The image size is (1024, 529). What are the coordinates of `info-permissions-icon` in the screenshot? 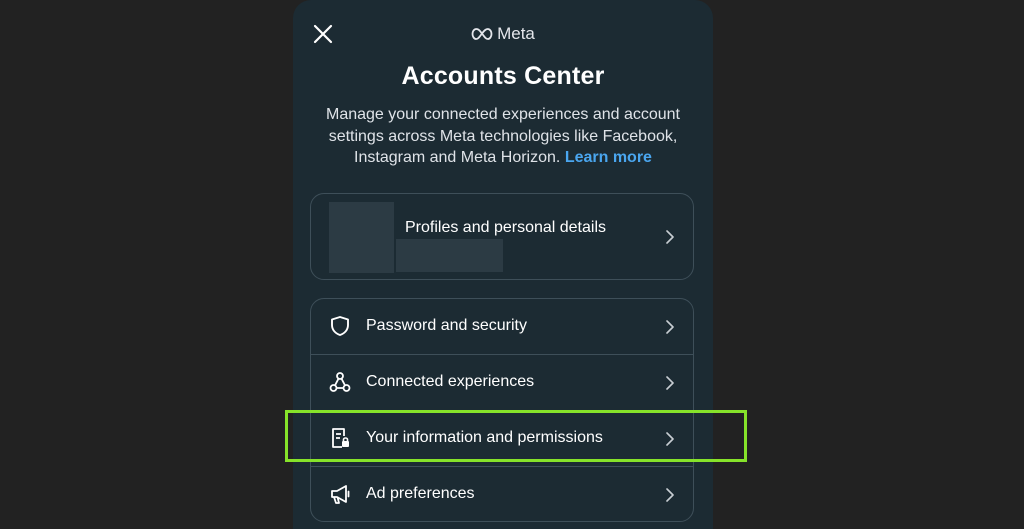 It's located at (340, 438).